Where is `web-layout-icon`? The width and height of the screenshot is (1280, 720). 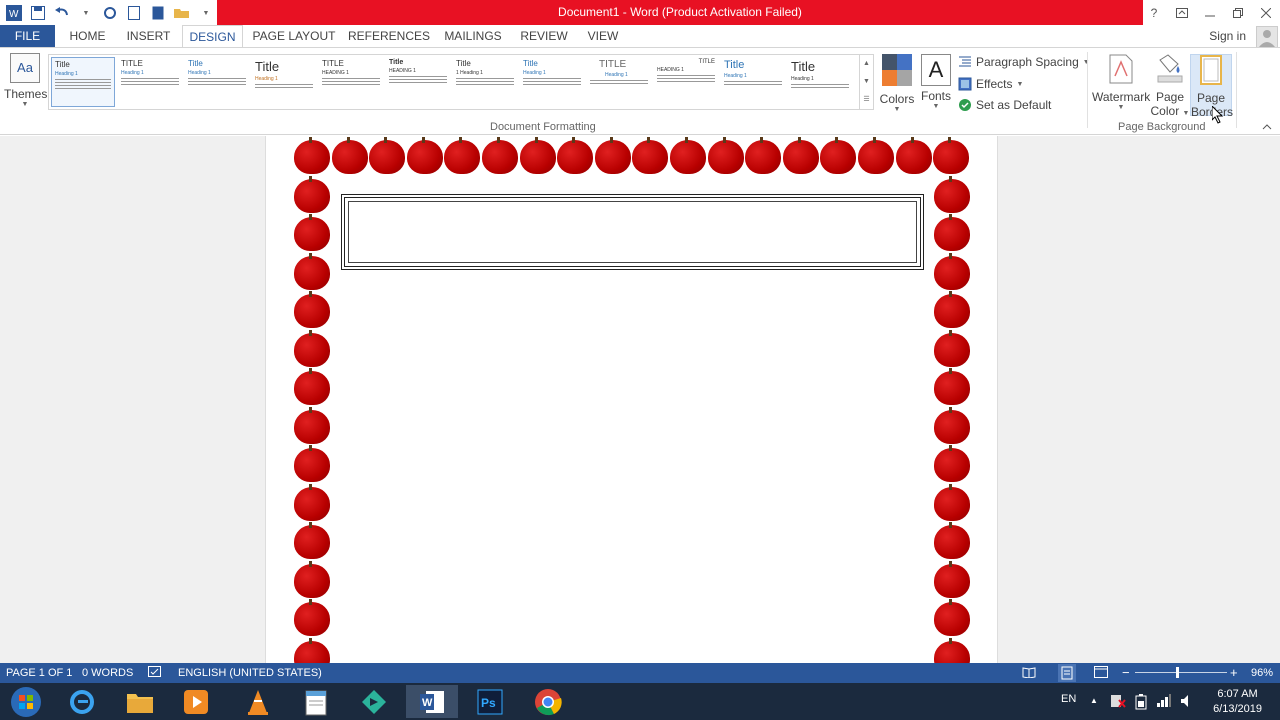
web-layout-icon is located at coordinates (1101, 673).